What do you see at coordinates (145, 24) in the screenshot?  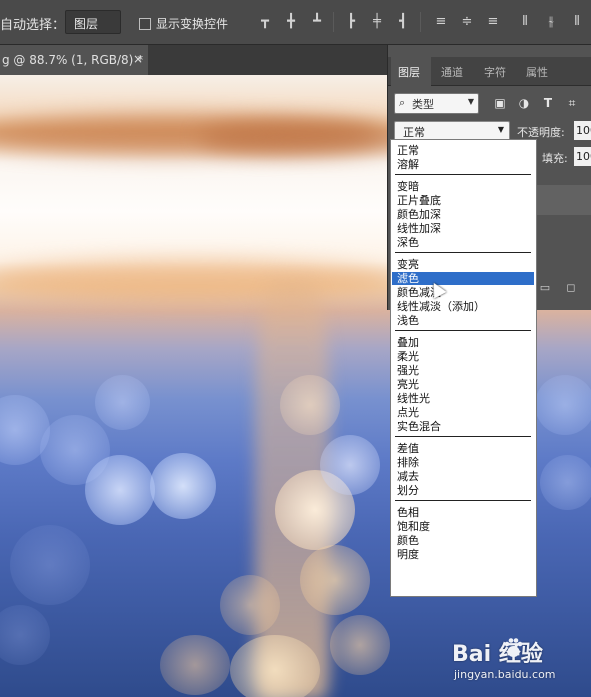 I see `show-transform-checkbox` at bounding box center [145, 24].